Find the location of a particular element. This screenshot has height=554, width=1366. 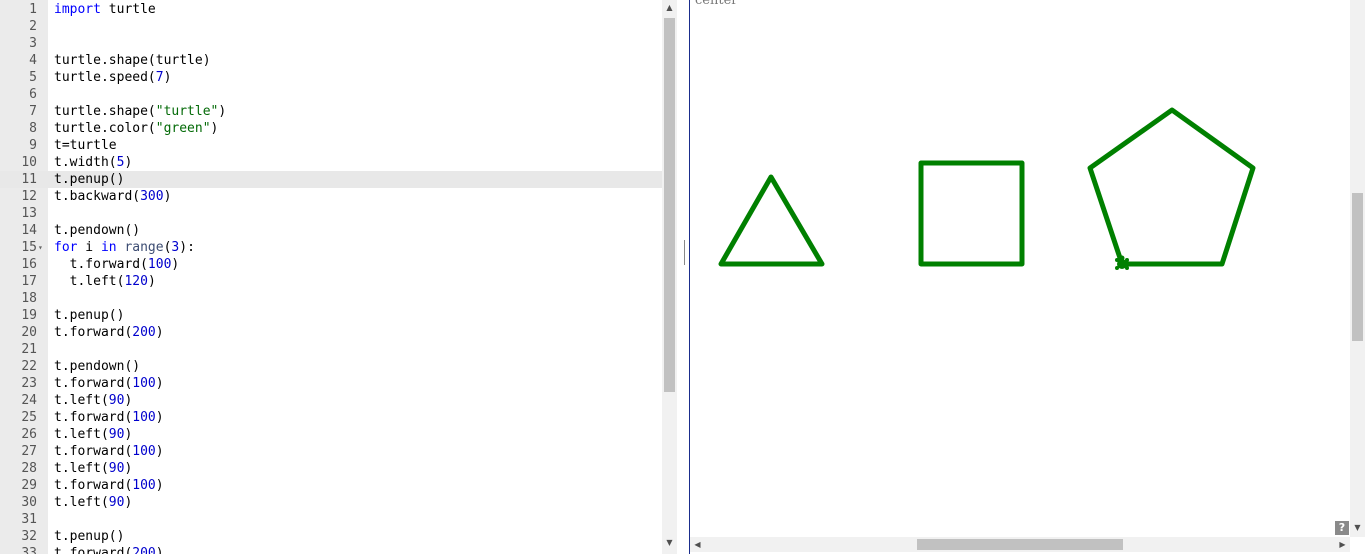

line-number: 11 is located at coordinates (29, 179).